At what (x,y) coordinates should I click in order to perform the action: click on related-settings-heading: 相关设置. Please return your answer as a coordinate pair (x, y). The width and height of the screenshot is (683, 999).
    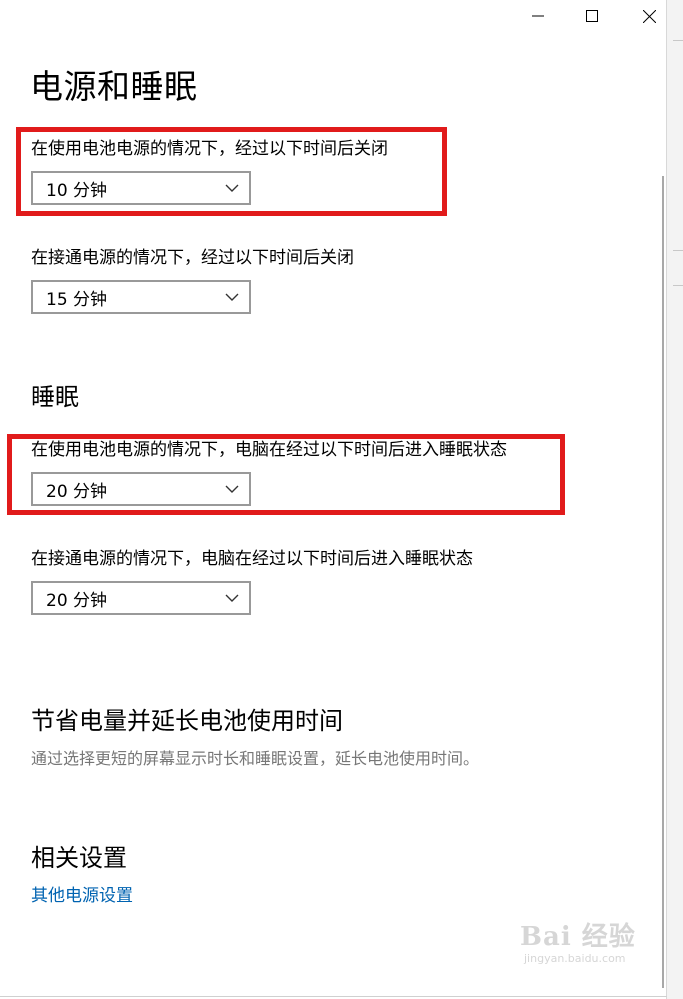
    Looking at the image, I should click on (79, 858).